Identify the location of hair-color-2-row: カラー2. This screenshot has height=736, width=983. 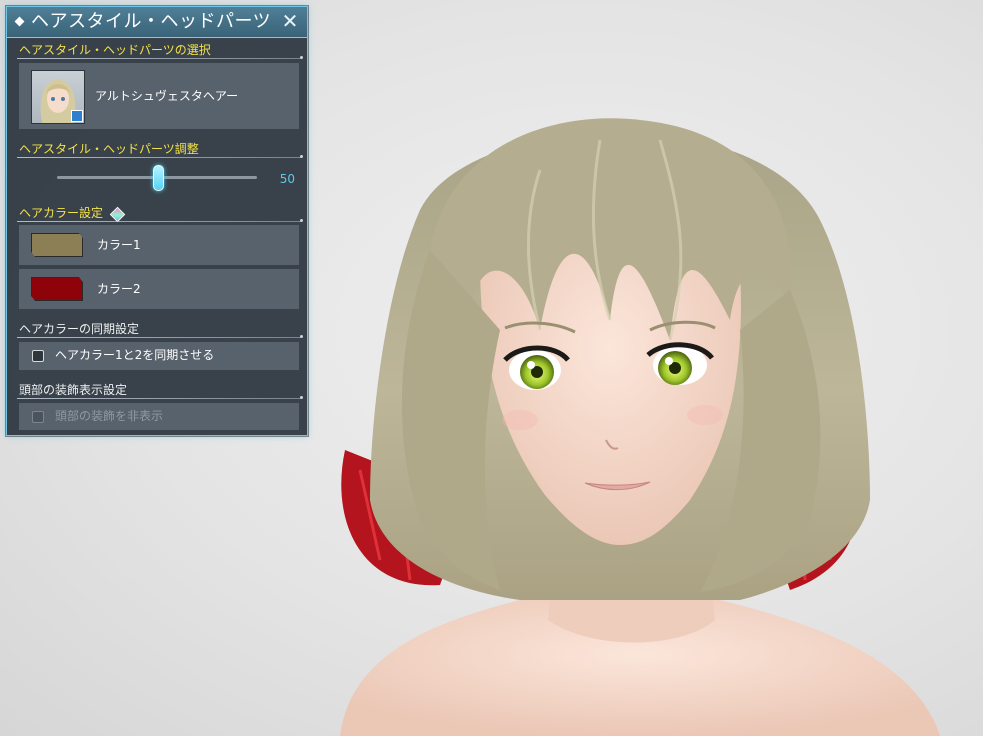
(159, 289).